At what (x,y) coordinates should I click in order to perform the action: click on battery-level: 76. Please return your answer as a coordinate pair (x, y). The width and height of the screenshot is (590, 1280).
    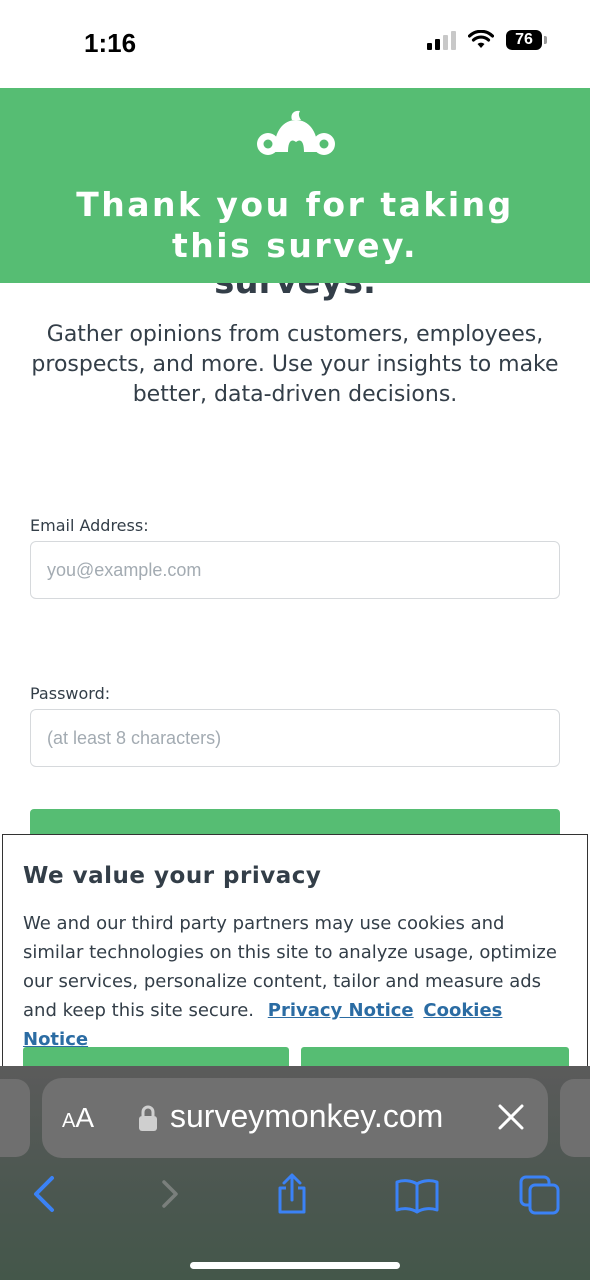
    Looking at the image, I should click on (524, 39).